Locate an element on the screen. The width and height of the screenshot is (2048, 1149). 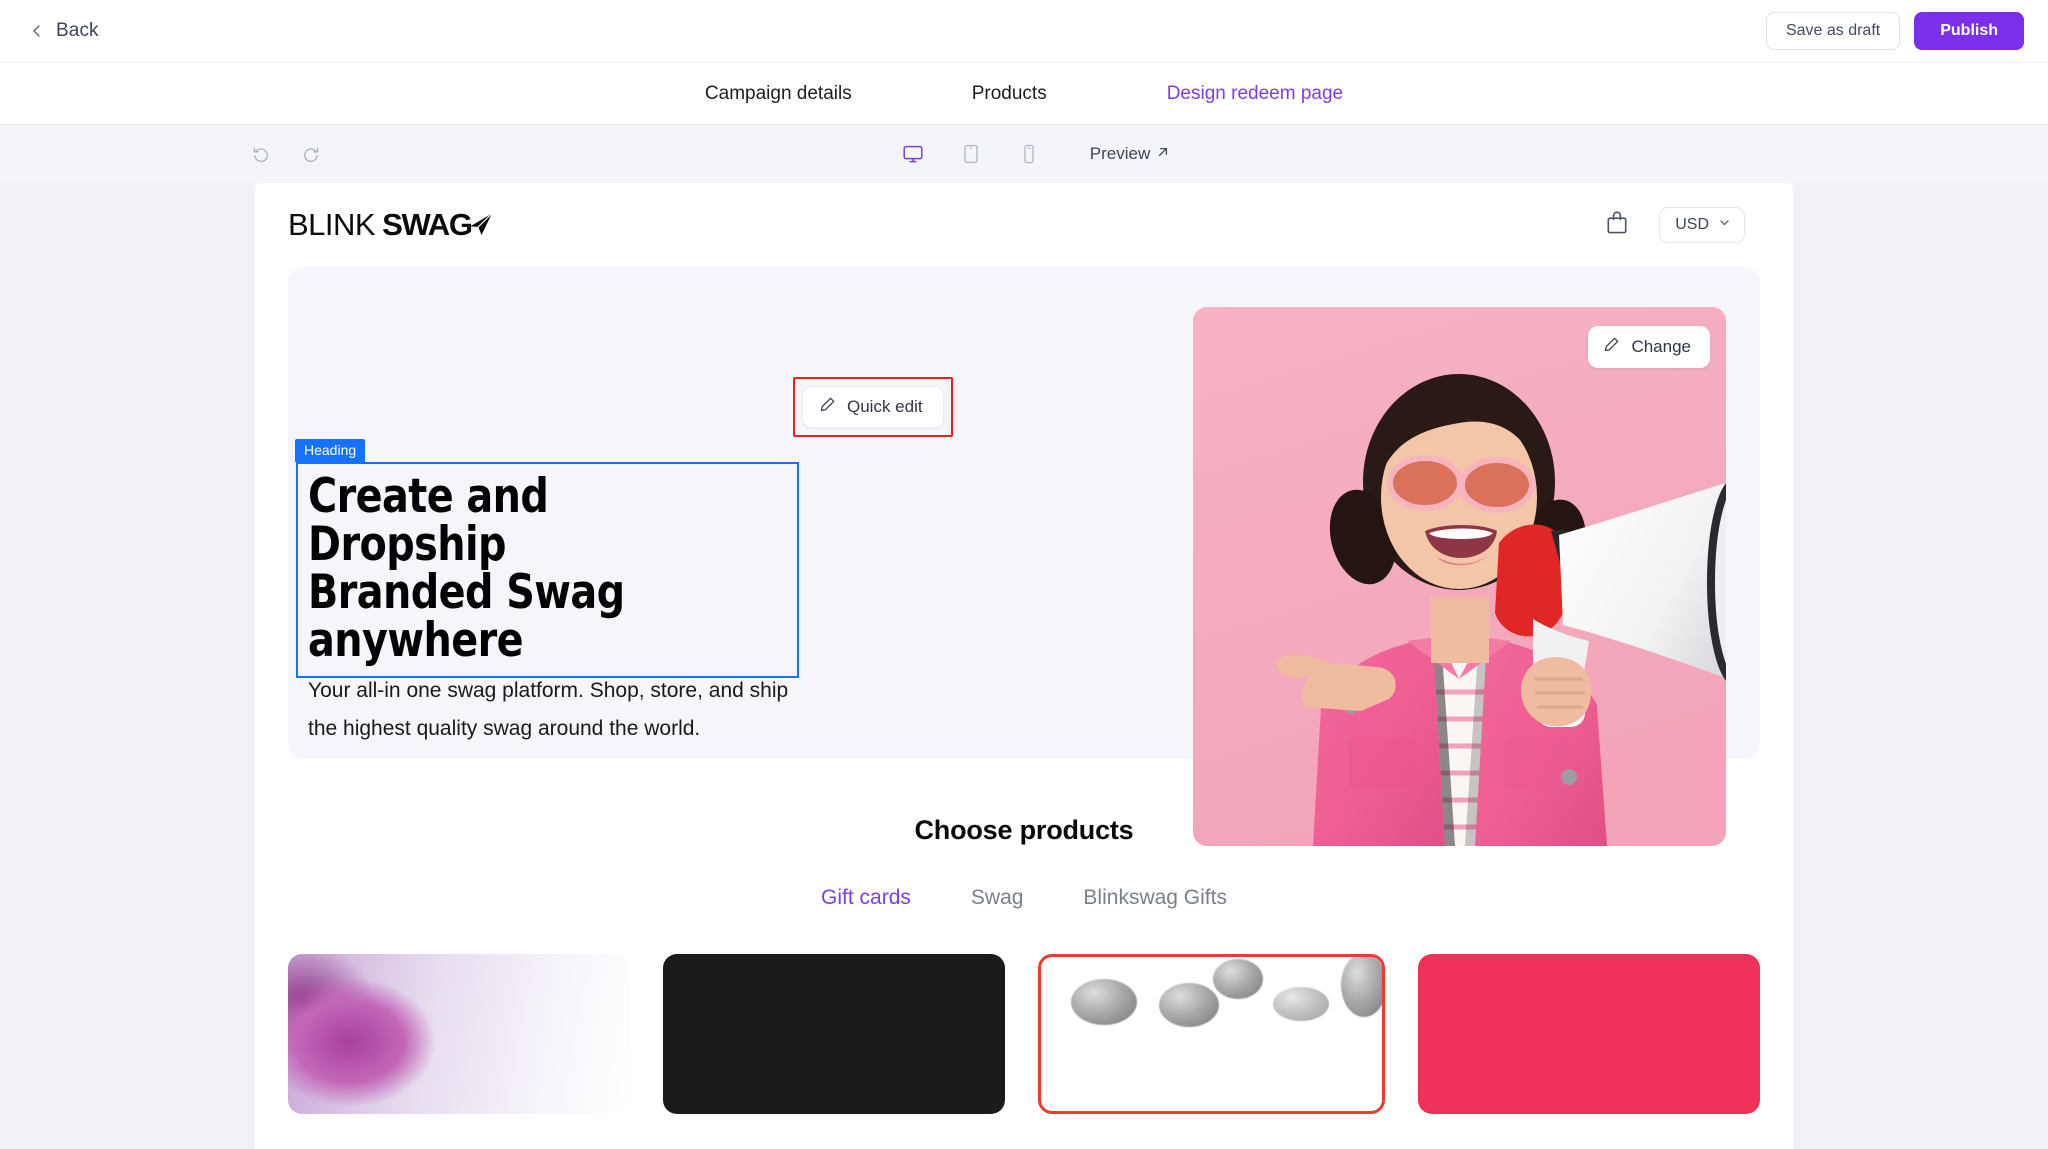
back-button: Back is located at coordinates (65, 31).